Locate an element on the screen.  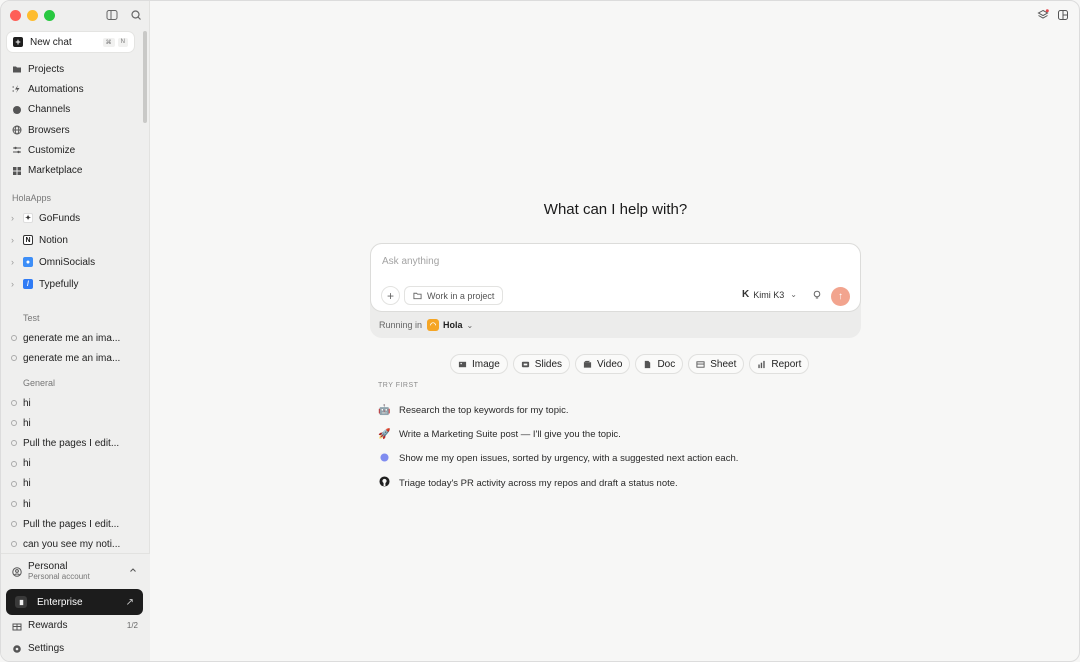
account-type: Personal account is located at coordinates (59, 576).